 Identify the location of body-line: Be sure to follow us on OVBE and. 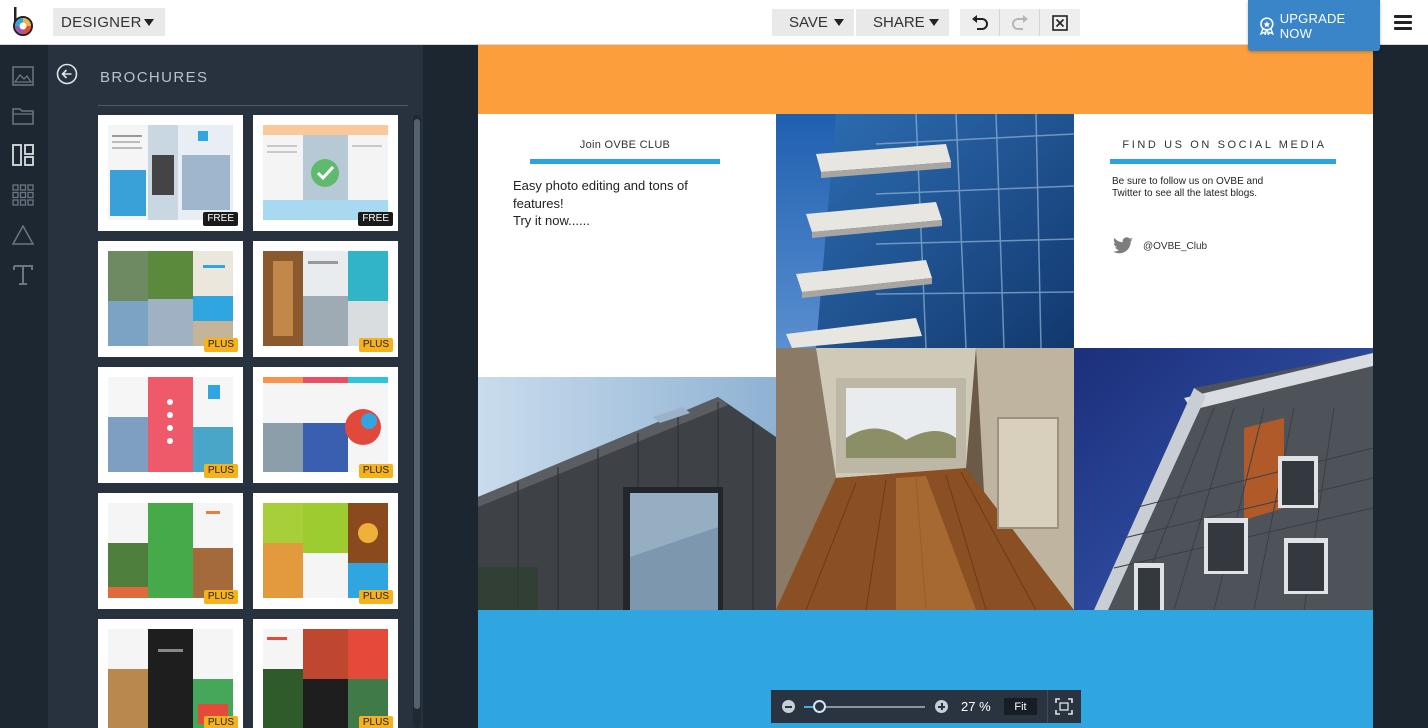
(1188, 181).